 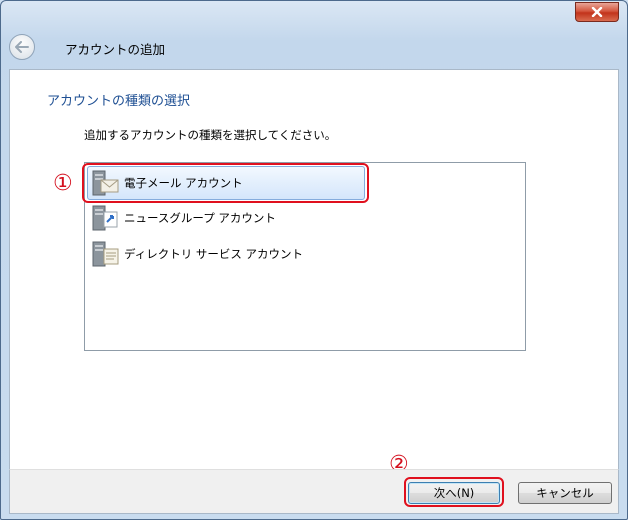 I want to click on window-heading: アカウントの追加, so click(x=115, y=49).